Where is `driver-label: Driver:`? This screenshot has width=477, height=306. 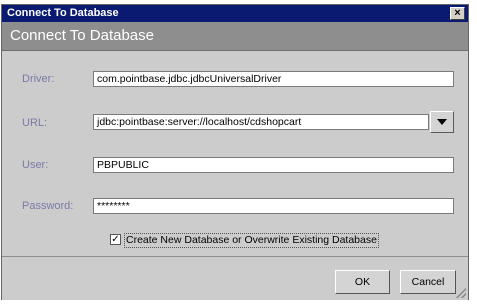 driver-label: Driver: is located at coordinates (38, 79).